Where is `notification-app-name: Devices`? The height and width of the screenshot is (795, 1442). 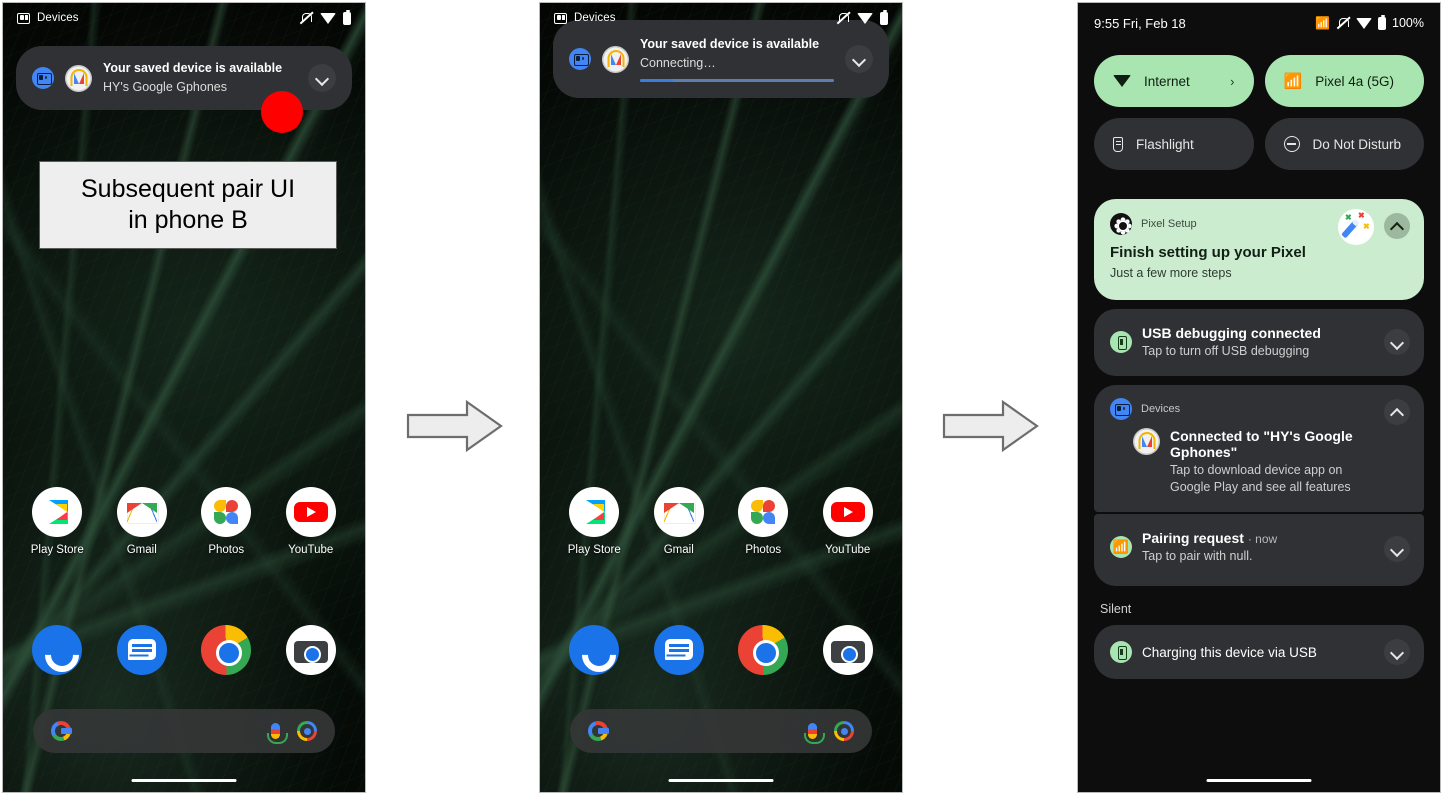
notification-app-name: Devices is located at coordinates (1161, 408).